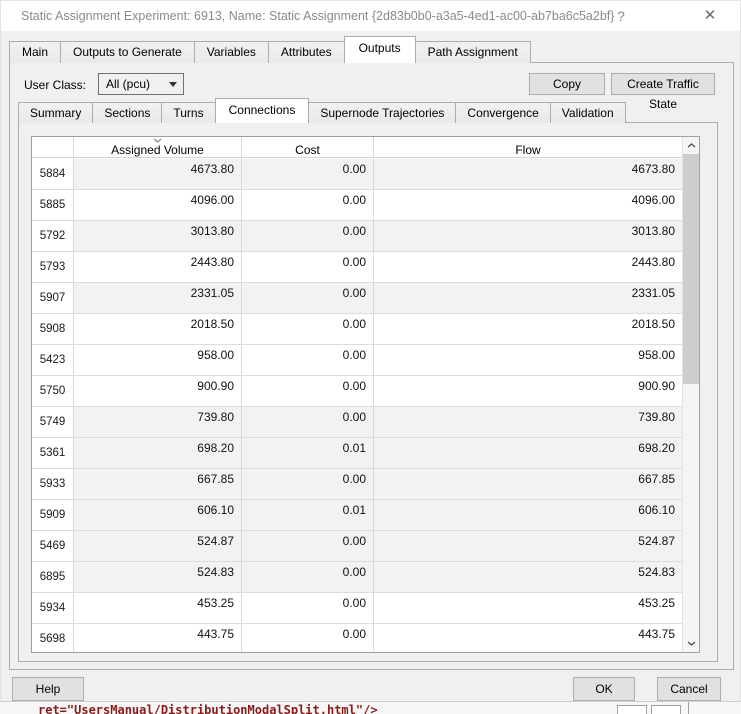 The width and height of the screenshot is (741, 714). What do you see at coordinates (528, 147) in the screenshot?
I see `column-header-flow: Flow` at bounding box center [528, 147].